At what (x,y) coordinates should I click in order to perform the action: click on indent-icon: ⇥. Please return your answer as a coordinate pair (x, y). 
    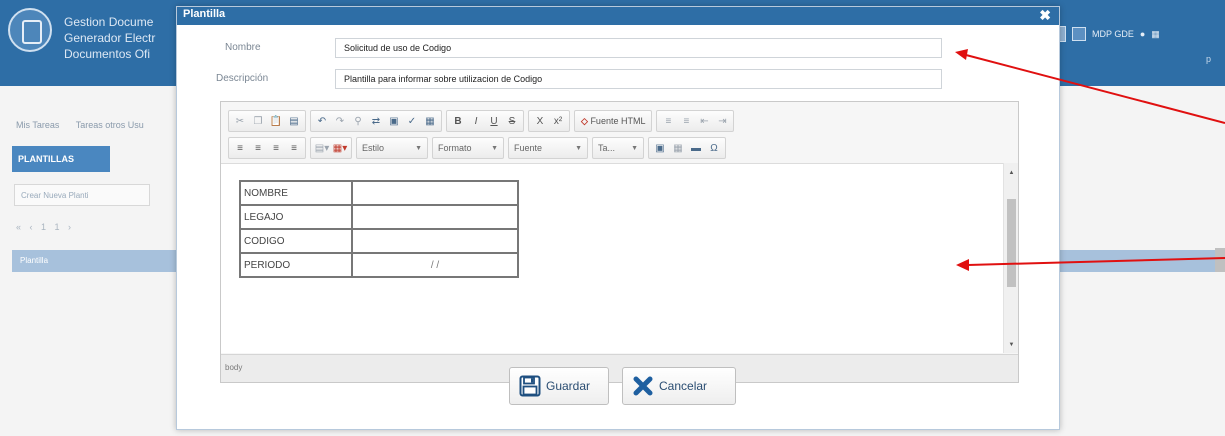
    Looking at the image, I should click on (722, 121).